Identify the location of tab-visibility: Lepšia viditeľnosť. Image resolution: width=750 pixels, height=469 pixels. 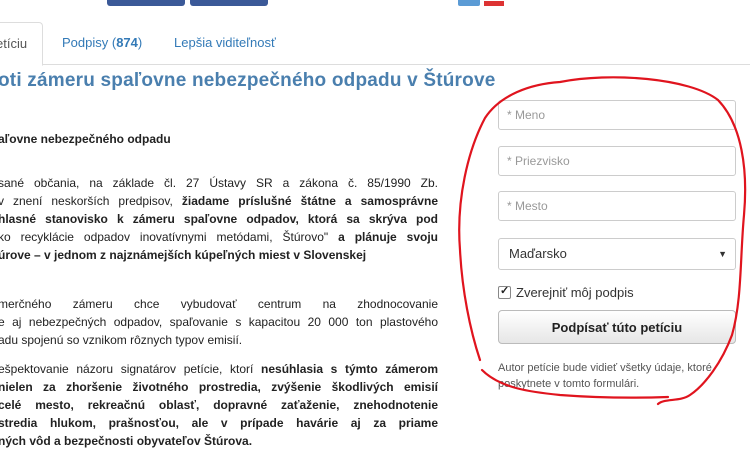
(225, 43).